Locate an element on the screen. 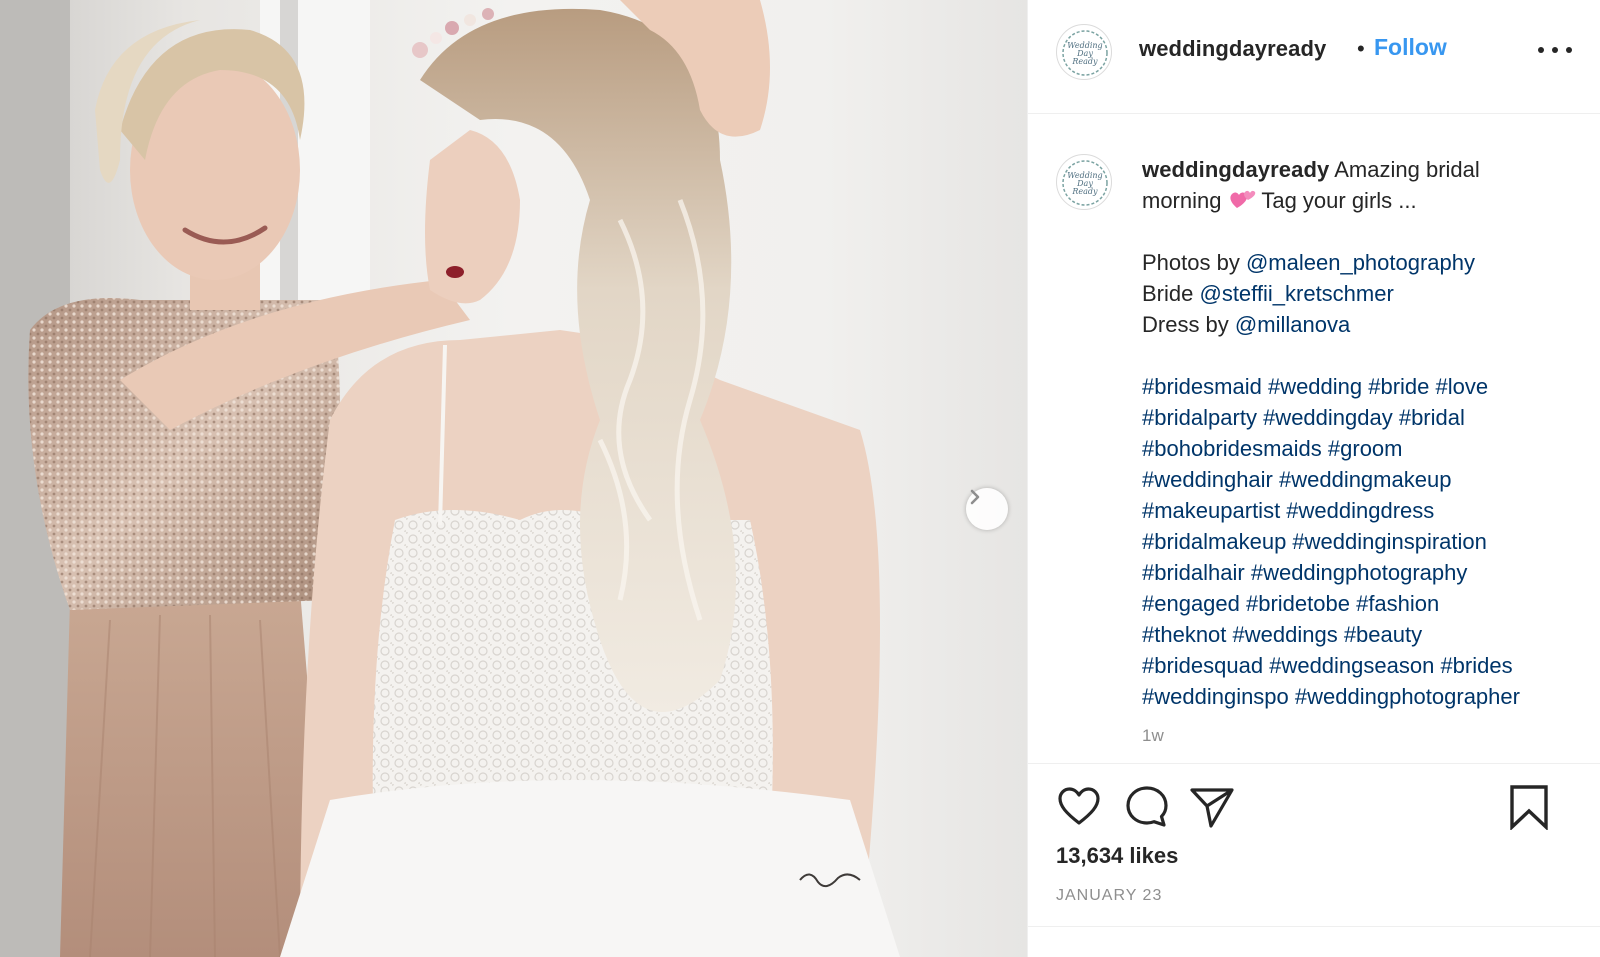 The width and height of the screenshot is (1600, 957). caption-avatar: Wedding Day Ready is located at coordinates (1084, 182).